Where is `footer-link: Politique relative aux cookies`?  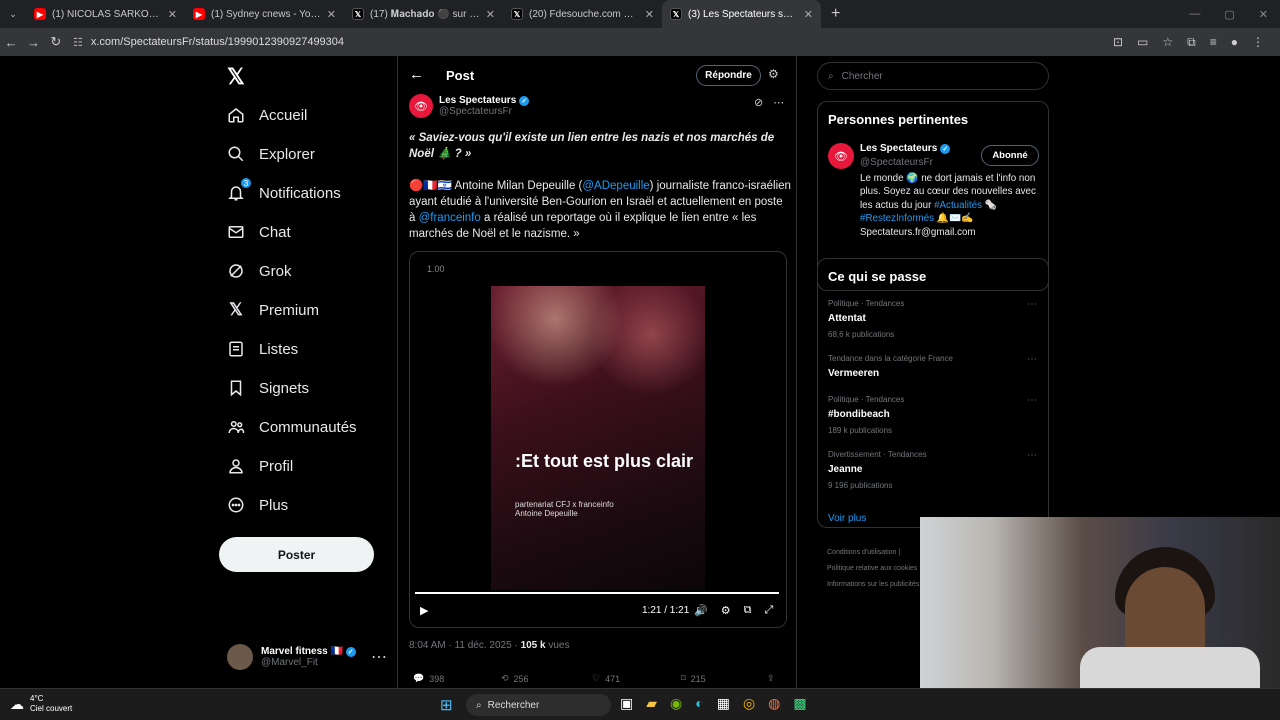
footer-link: Politique relative aux cookies is located at coordinates (873, 569).